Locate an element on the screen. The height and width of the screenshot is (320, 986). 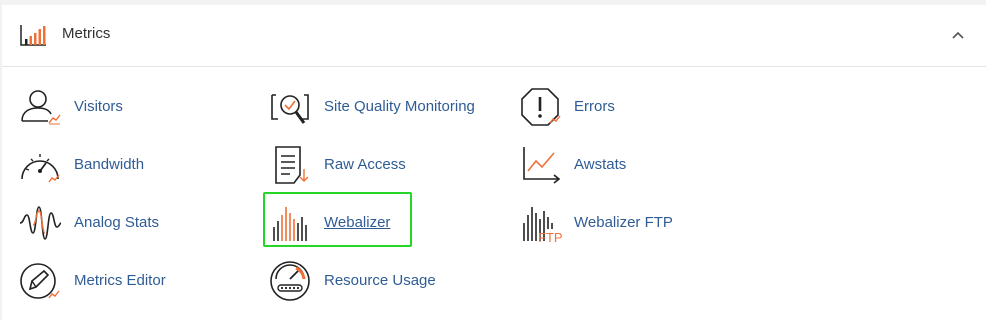
visitors-link: Visitors is located at coordinates (133, 107).